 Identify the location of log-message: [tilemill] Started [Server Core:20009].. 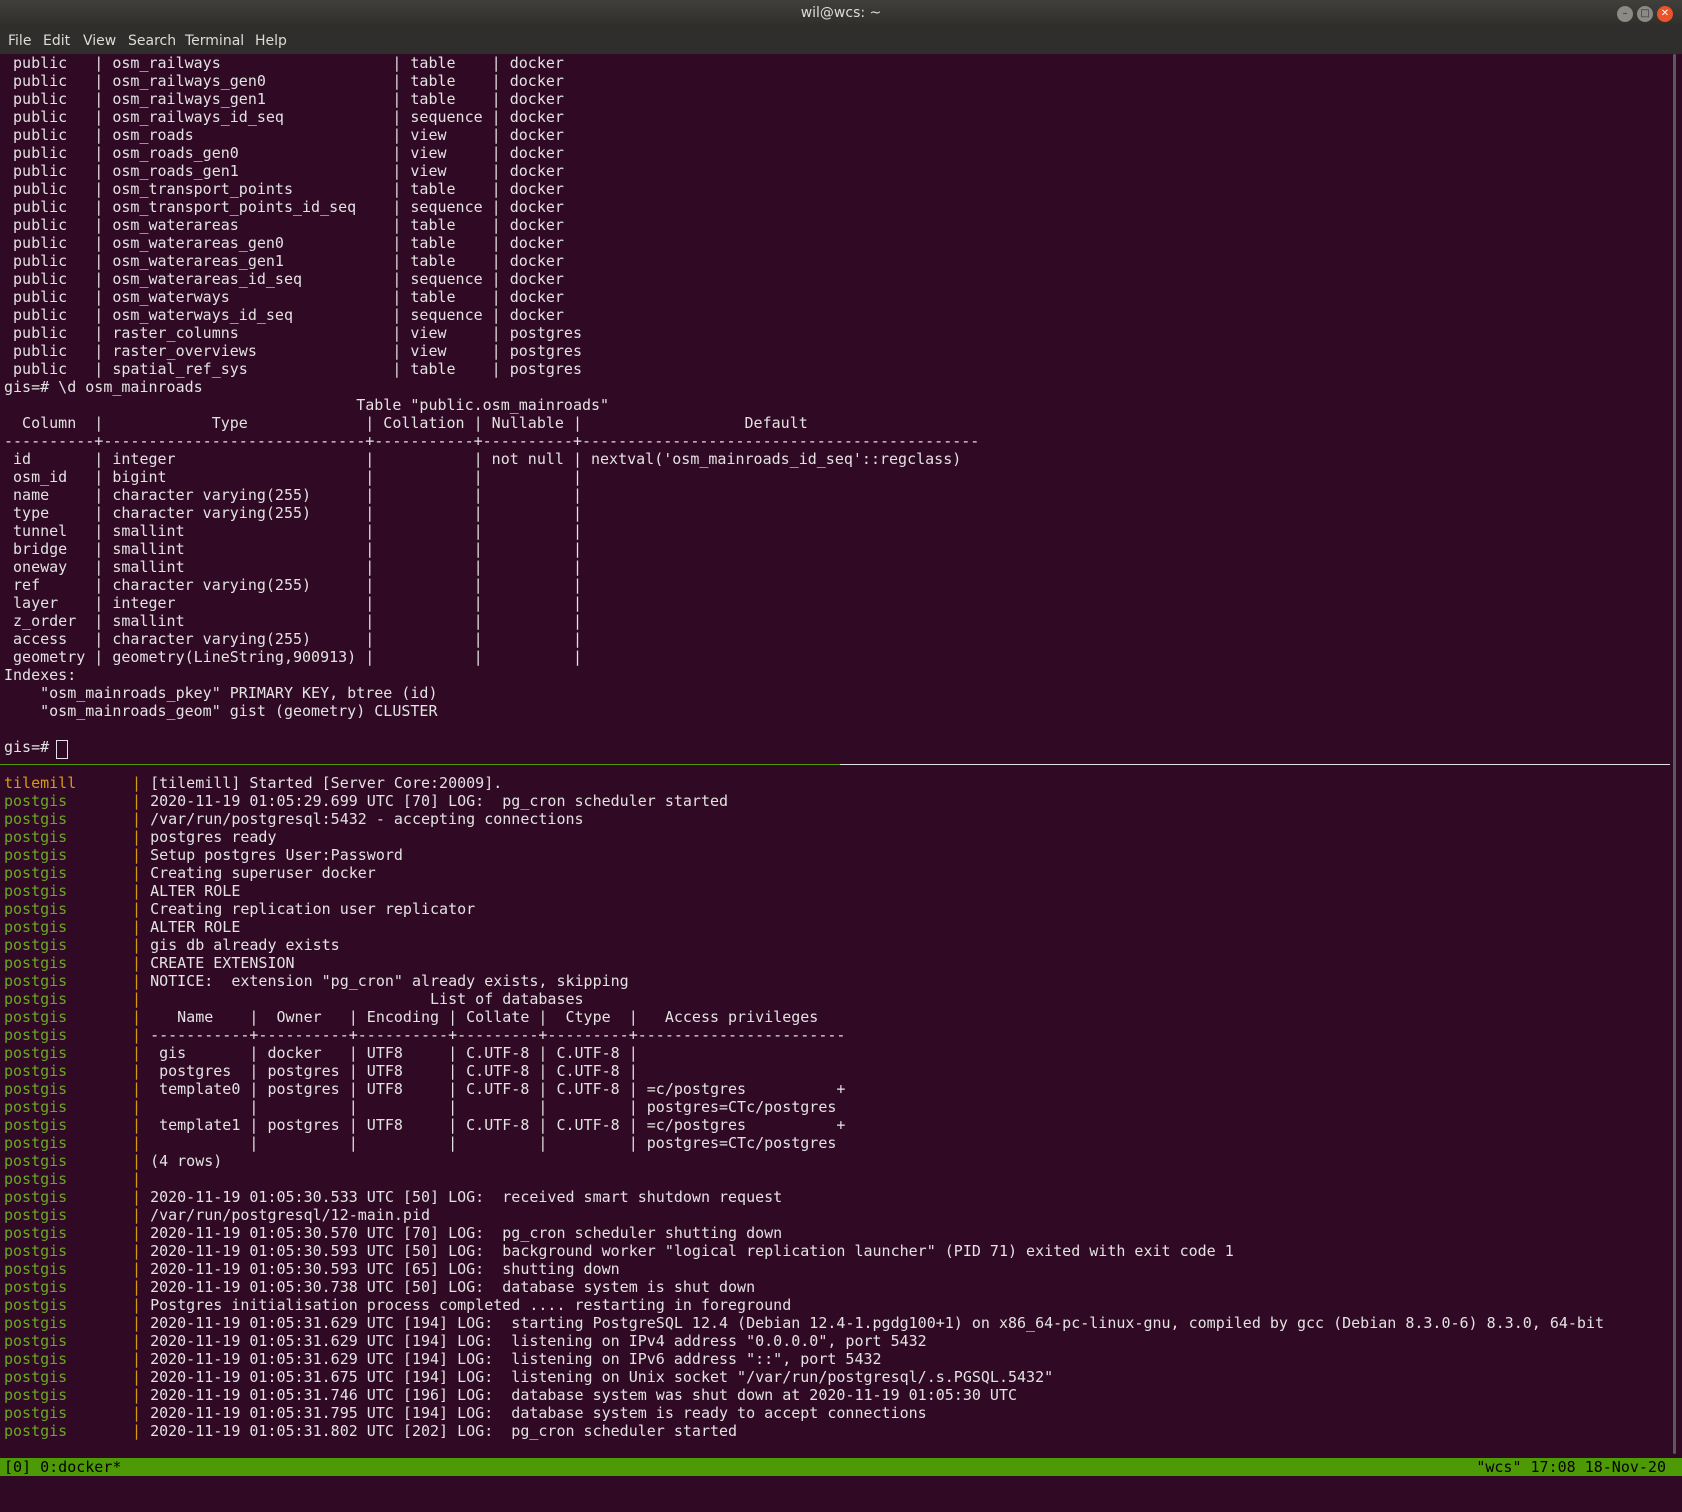
(326, 783).